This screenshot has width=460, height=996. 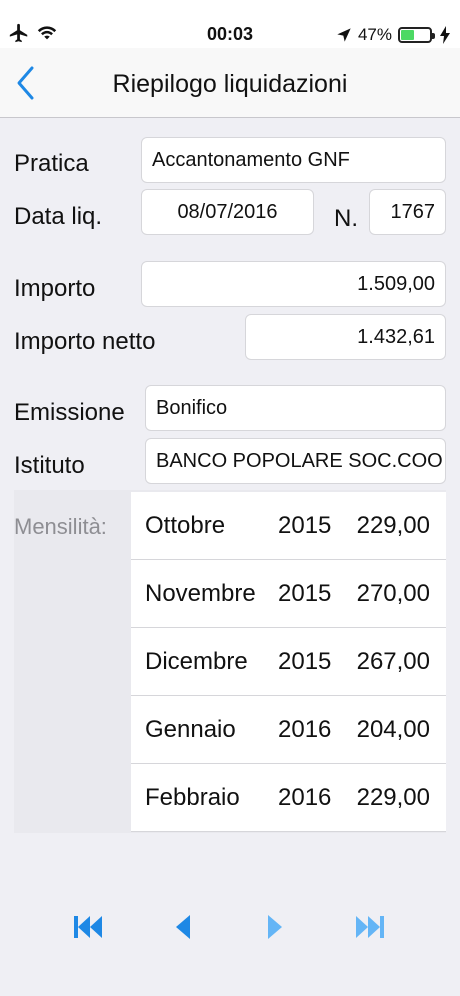 I want to click on location-arrow-icon, so click(x=344, y=35).